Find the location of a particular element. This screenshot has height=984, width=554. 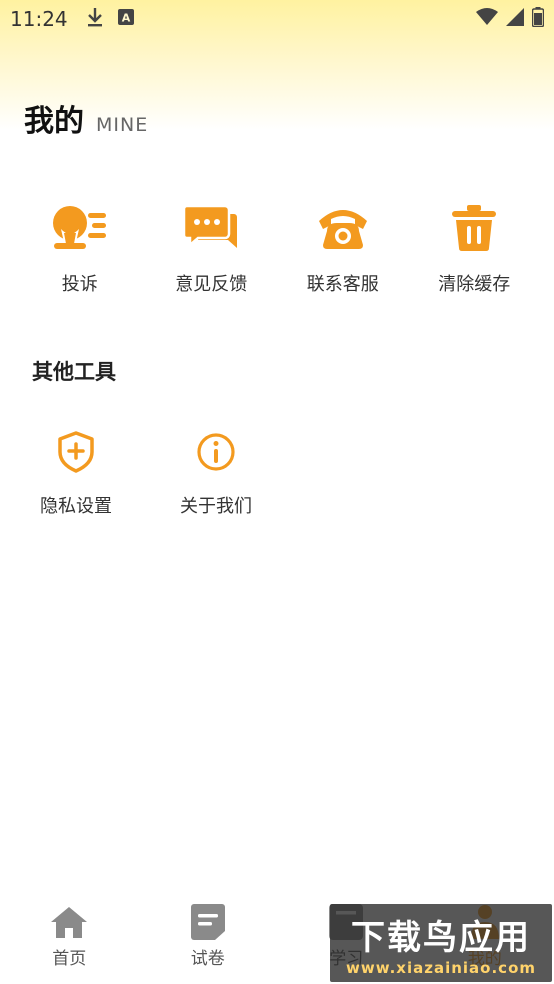

signal-icon is located at coordinates (515, 19).